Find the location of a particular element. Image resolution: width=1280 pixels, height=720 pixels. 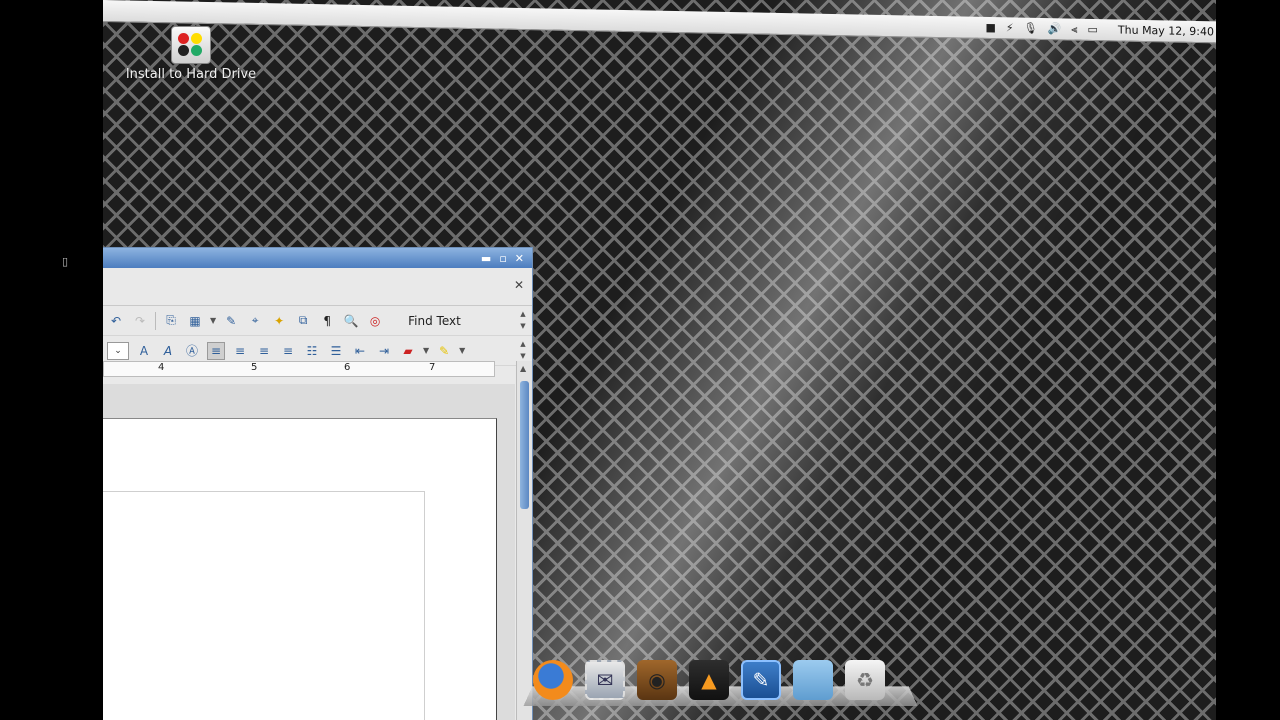

vlc-icon: ▲ is located at coordinates (709, 680).